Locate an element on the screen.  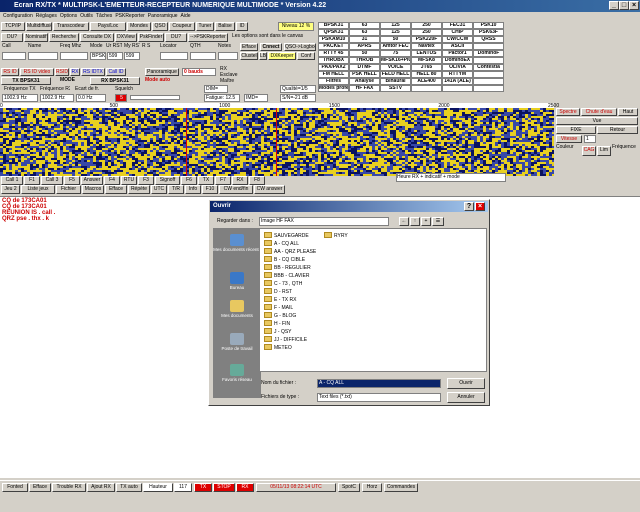
rsid-video-button: RS ID video is located at coordinates (37, 72).